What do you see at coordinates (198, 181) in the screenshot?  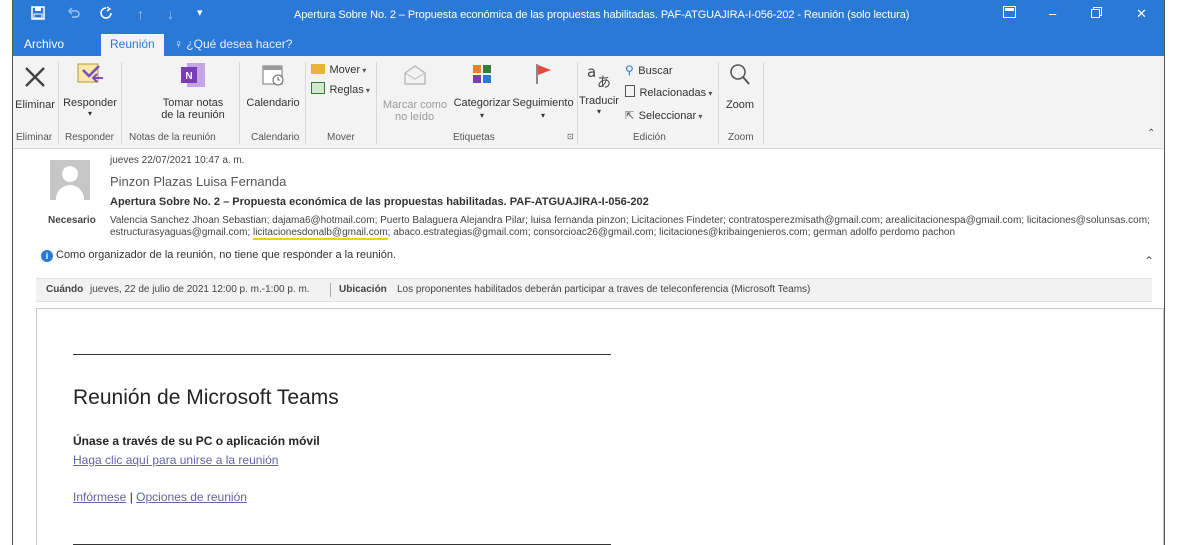 I see `sender-name: Pinzon Plazas Luisa Fernanda` at bounding box center [198, 181].